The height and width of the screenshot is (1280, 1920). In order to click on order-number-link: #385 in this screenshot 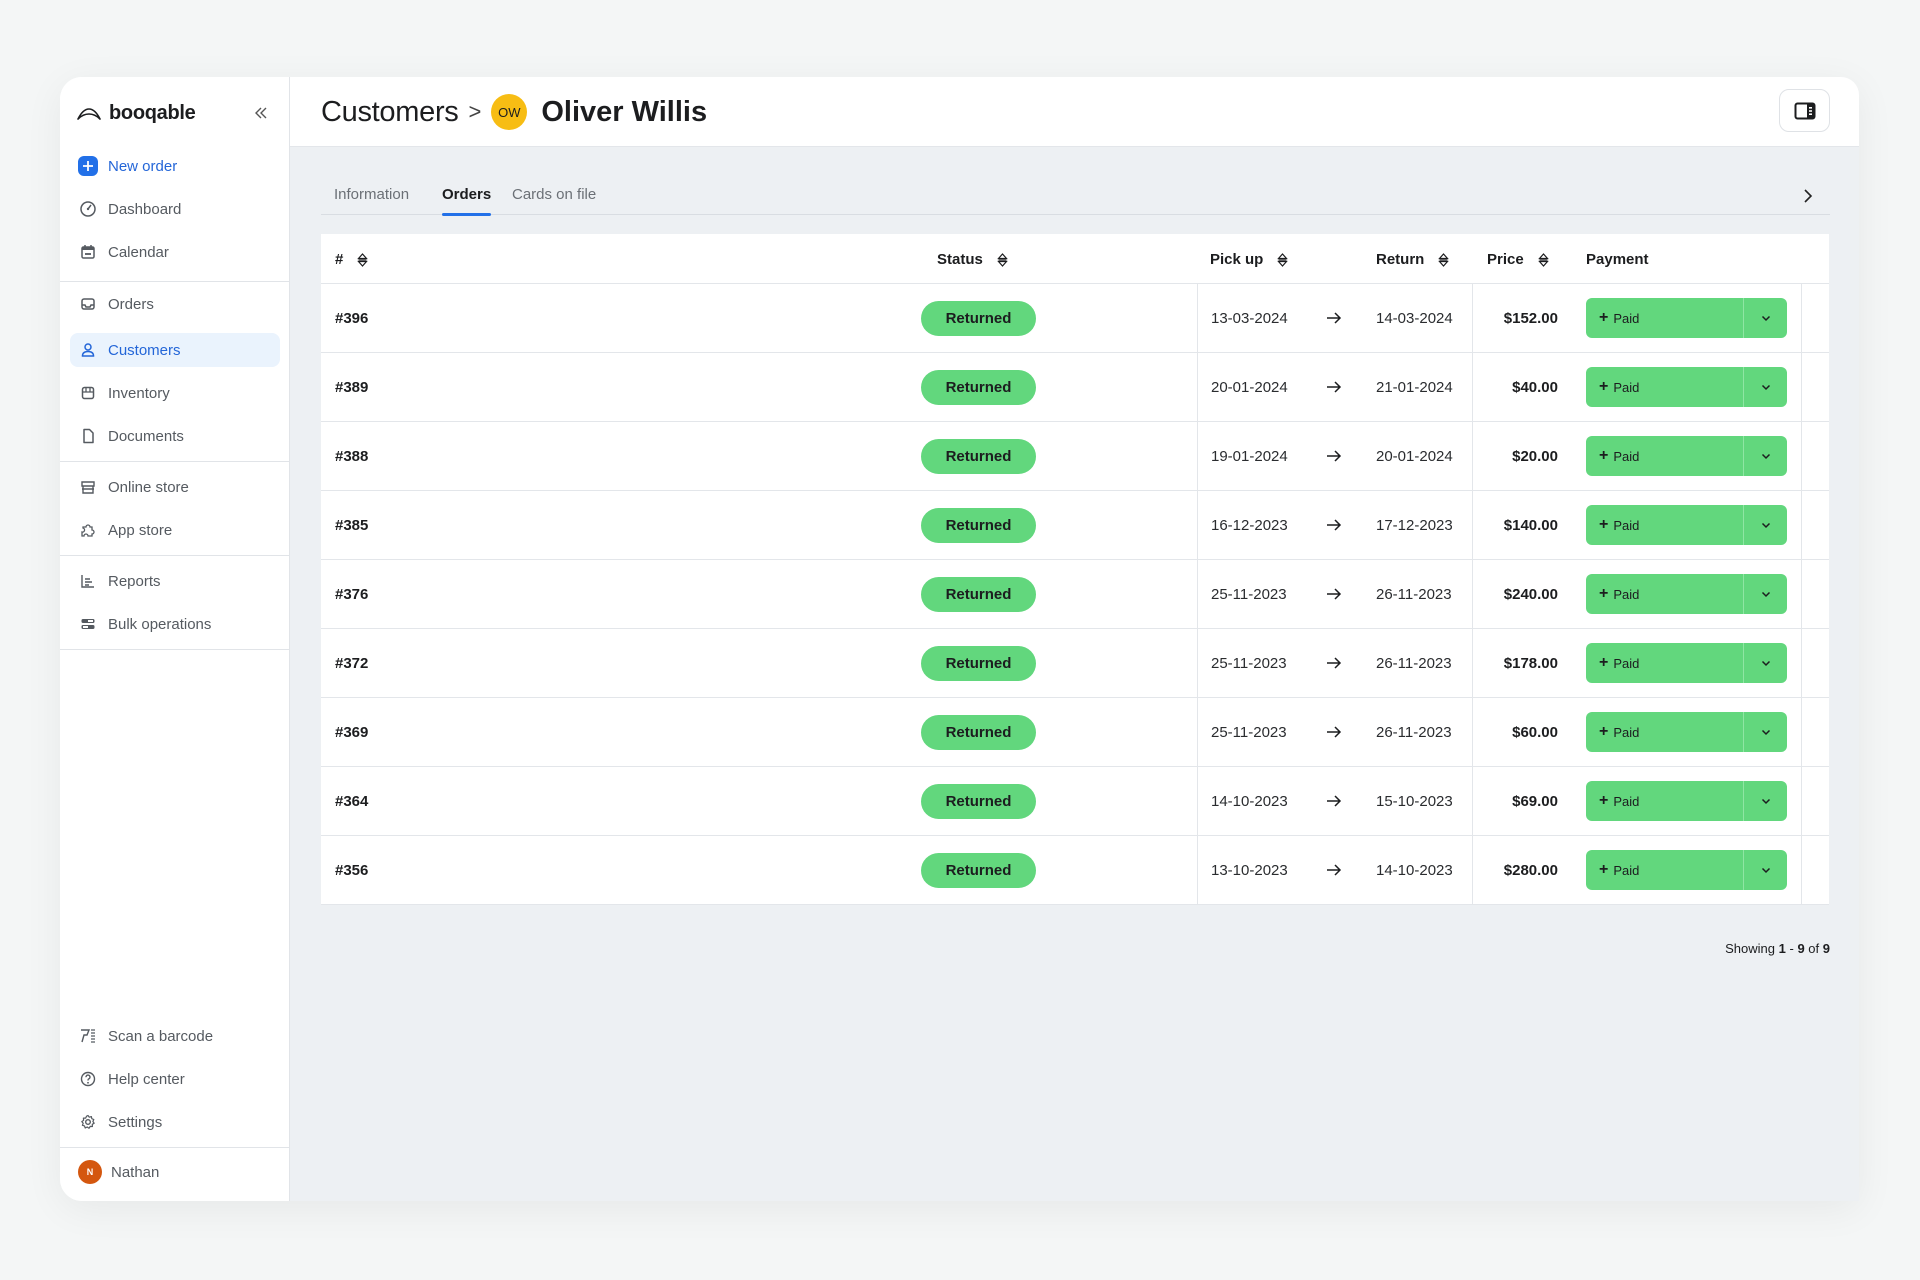, I will do `click(351, 525)`.